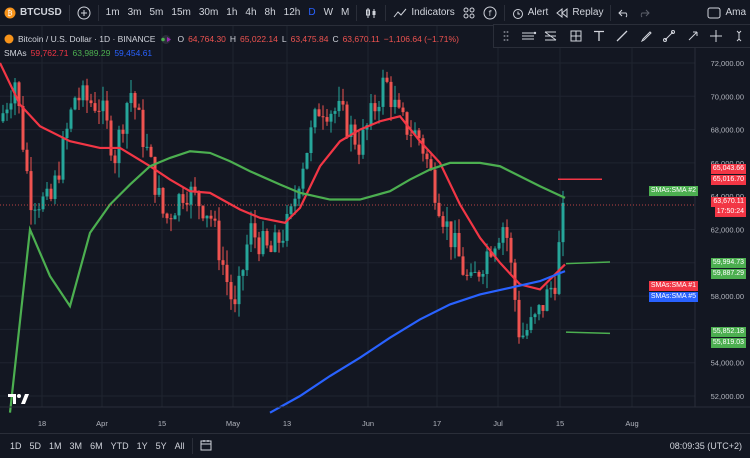  I want to click on alert-label: Alert, so click(538, 12).